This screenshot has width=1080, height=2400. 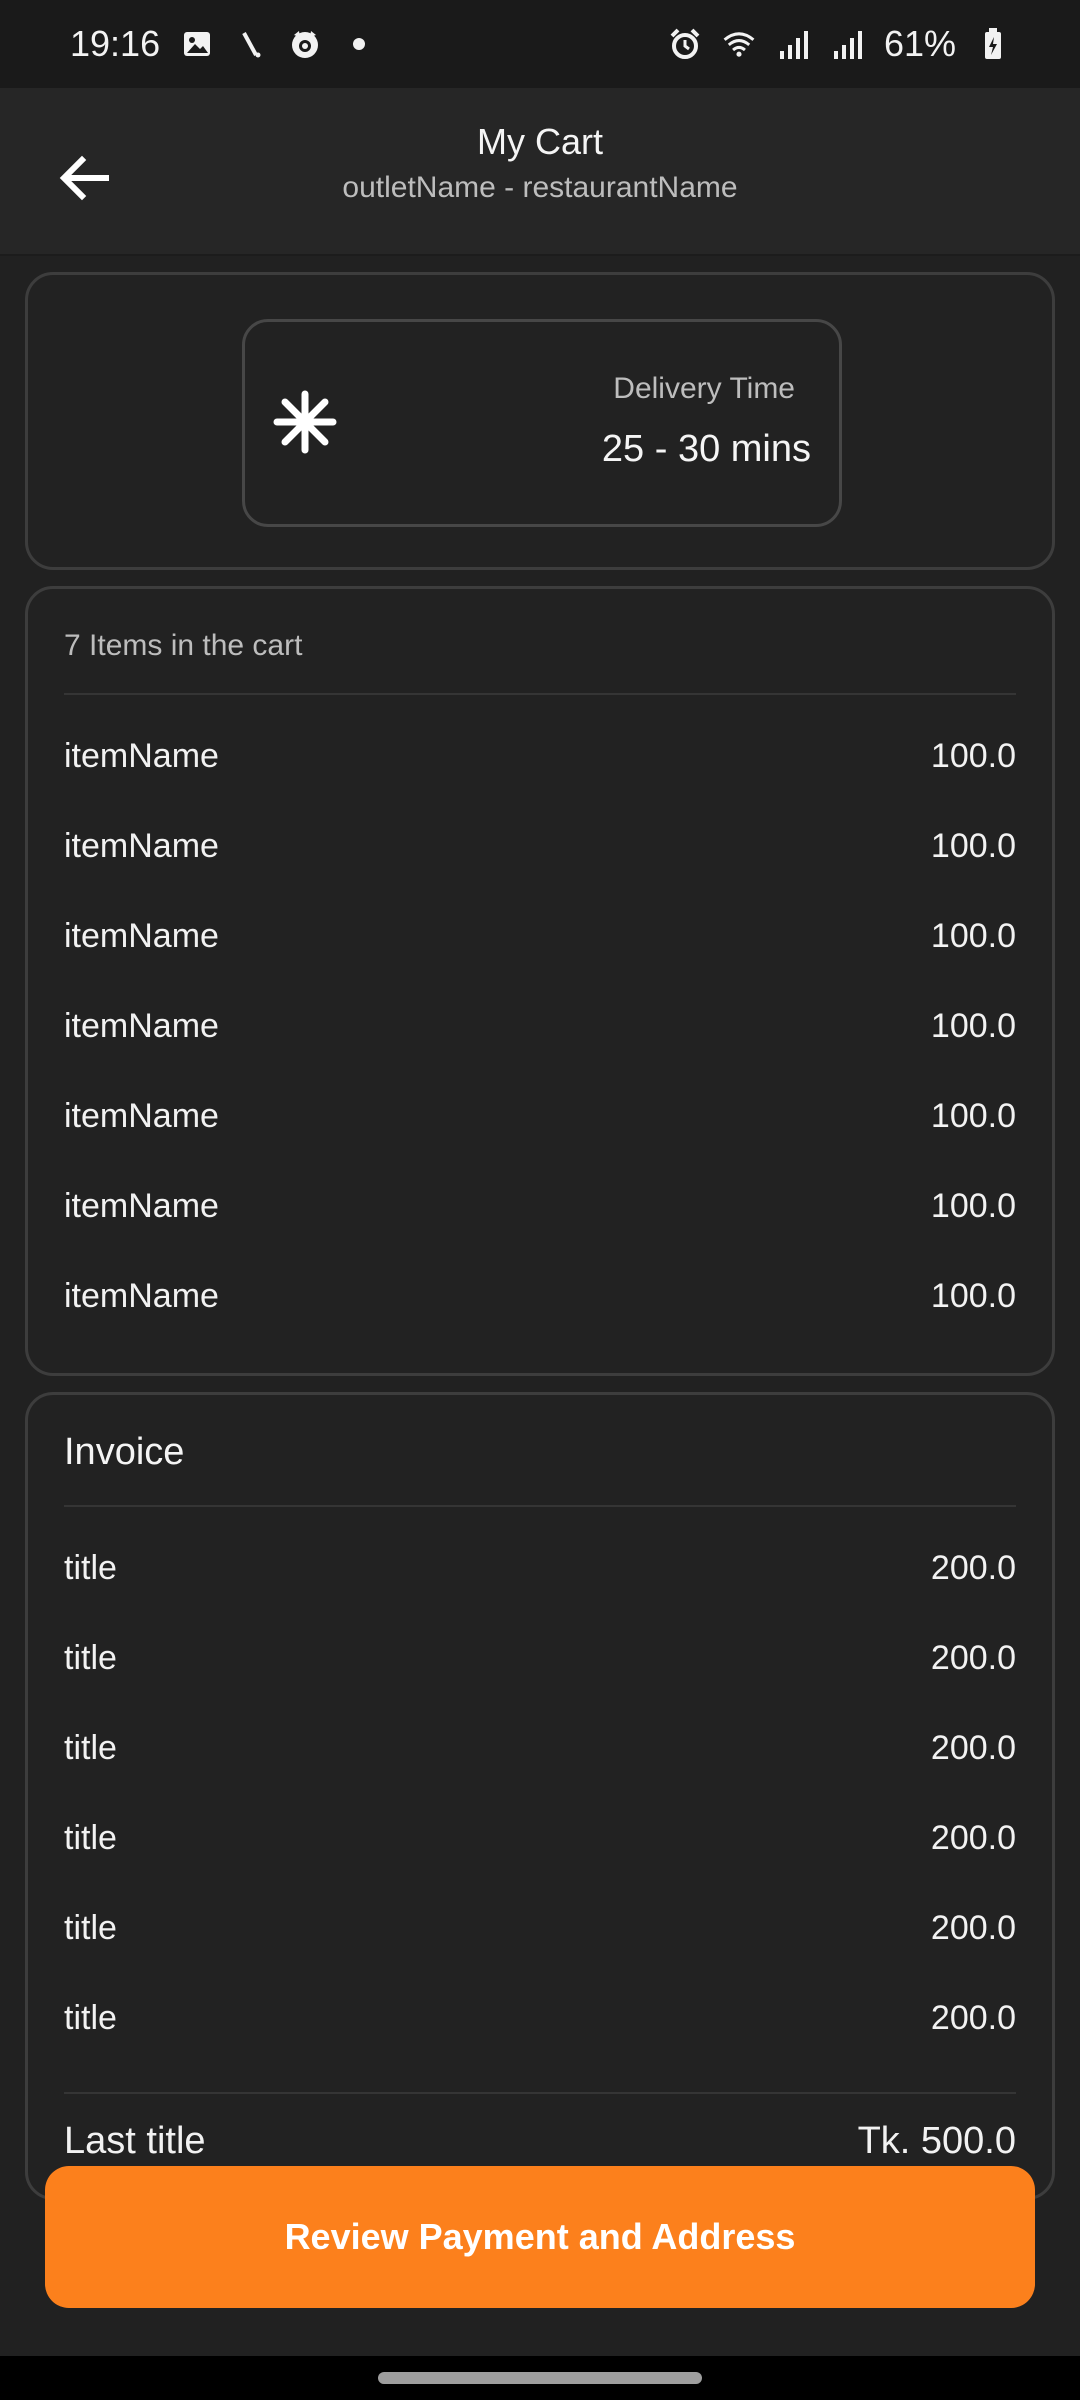 What do you see at coordinates (540, 164) in the screenshot?
I see `title-block: My Cart outletName - restaurantName` at bounding box center [540, 164].